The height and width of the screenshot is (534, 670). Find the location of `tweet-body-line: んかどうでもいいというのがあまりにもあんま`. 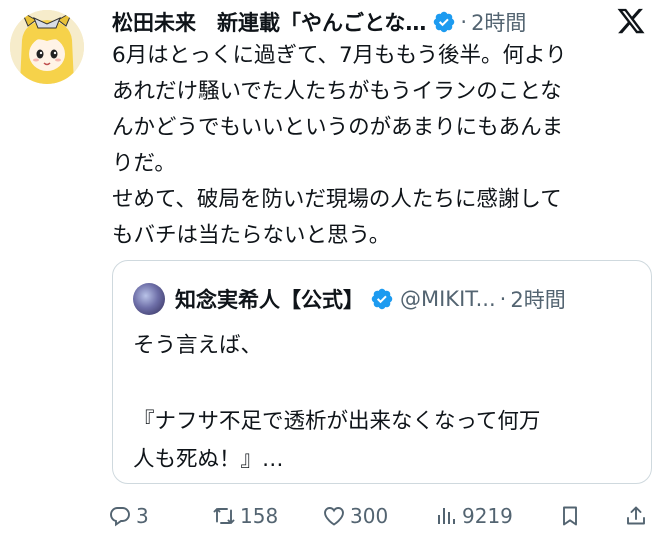

tweet-body-line: んかどうでもいいというのがあまりにもあんま is located at coordinates (338, 127).